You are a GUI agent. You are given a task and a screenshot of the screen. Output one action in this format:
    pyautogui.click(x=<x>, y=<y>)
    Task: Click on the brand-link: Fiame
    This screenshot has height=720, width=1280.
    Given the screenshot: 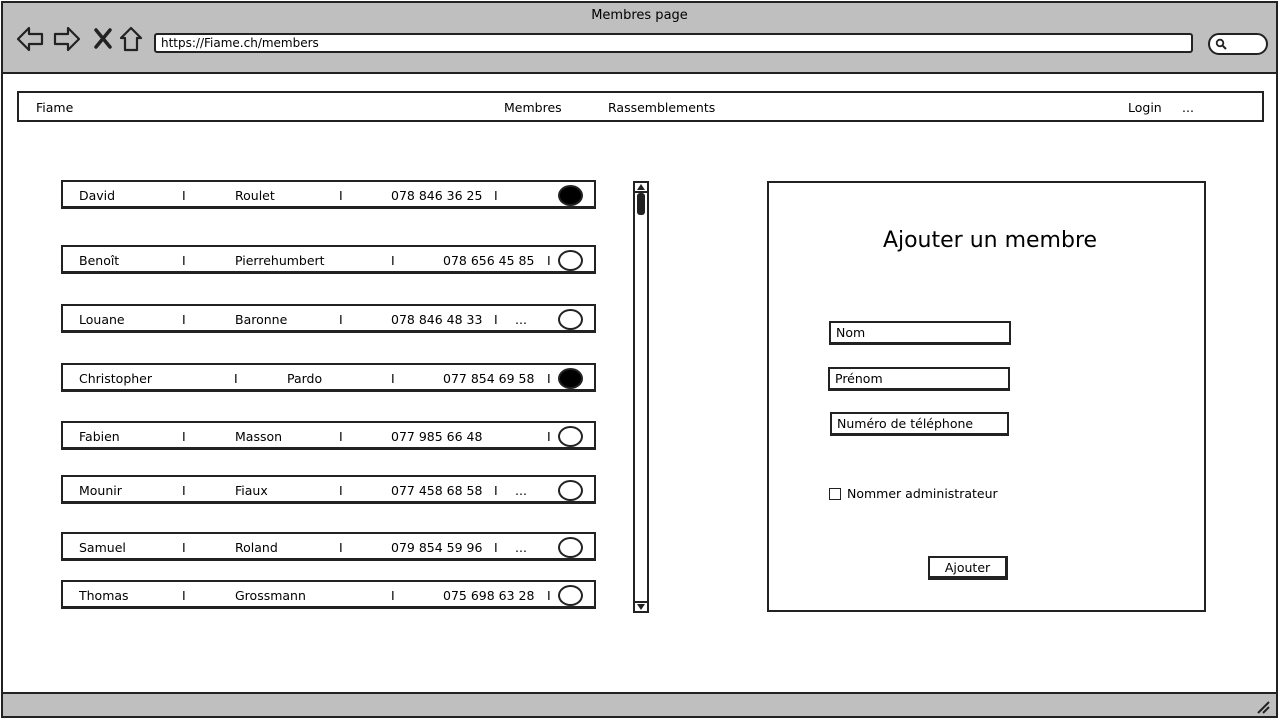 What is the action you would take?
    pyautogui.click(x=54, y=107)
    